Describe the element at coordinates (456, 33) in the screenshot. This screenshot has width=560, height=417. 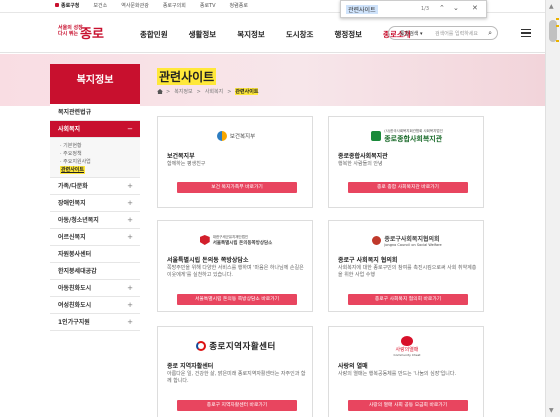
I see `search-input: 검색어를 입력하세요` at that location.